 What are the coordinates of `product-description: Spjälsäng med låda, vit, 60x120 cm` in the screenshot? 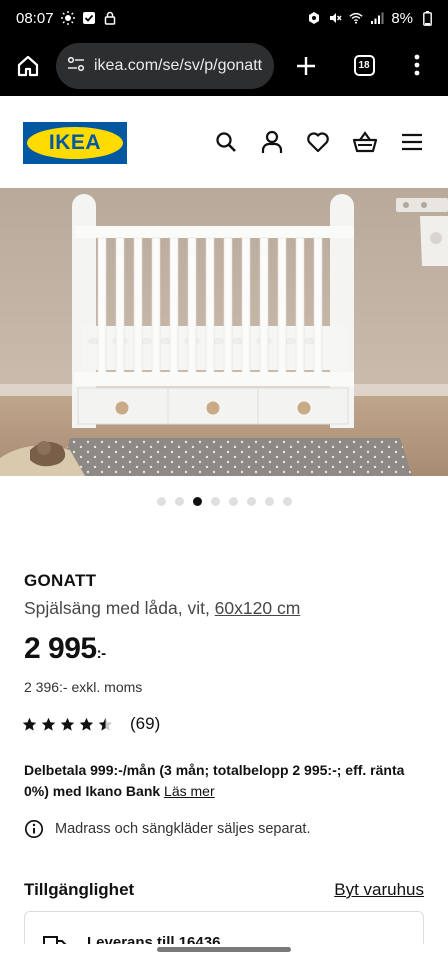 It's located at (162, 608).